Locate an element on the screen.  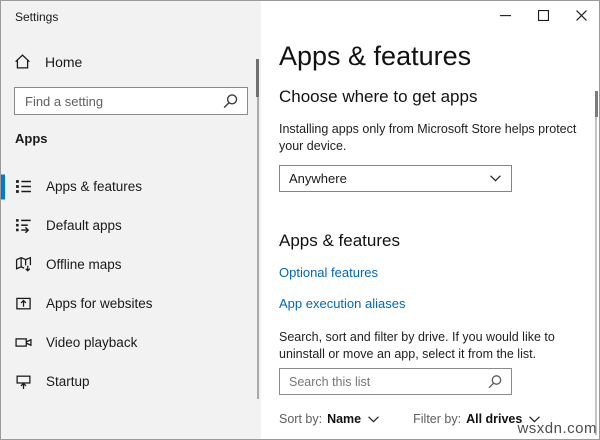
sidebar-item-offline-maps: Offline maps is located at coordinates (129, 264).